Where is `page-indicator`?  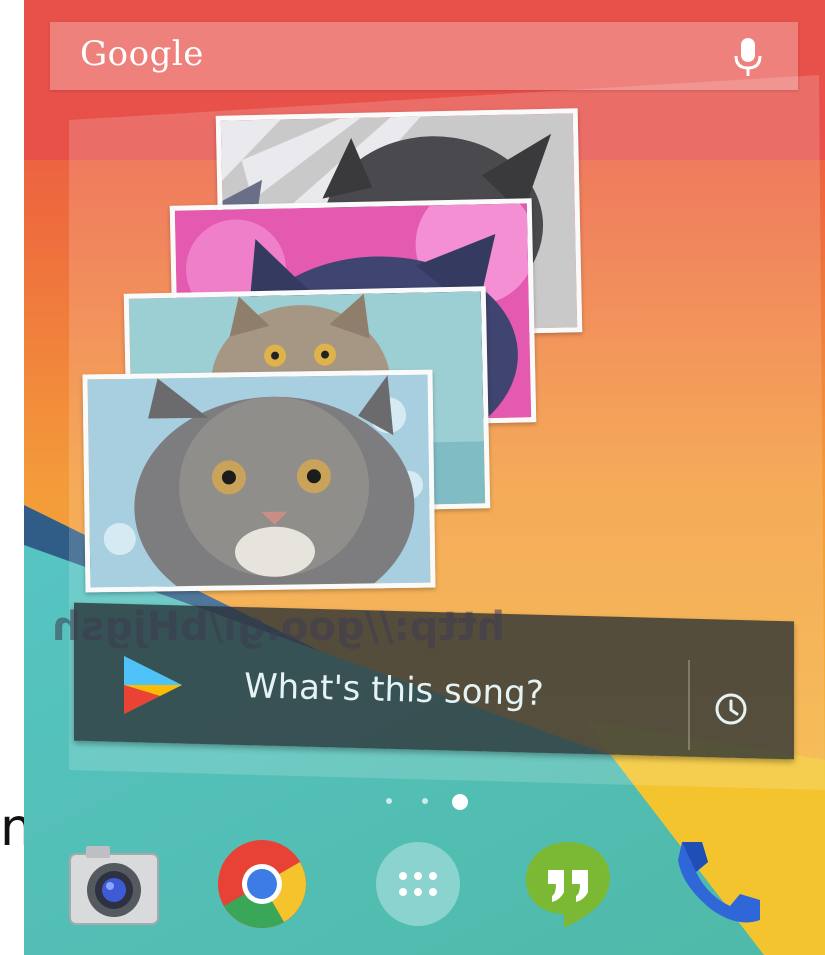
page-indicator is located at coordinates (432, 802).